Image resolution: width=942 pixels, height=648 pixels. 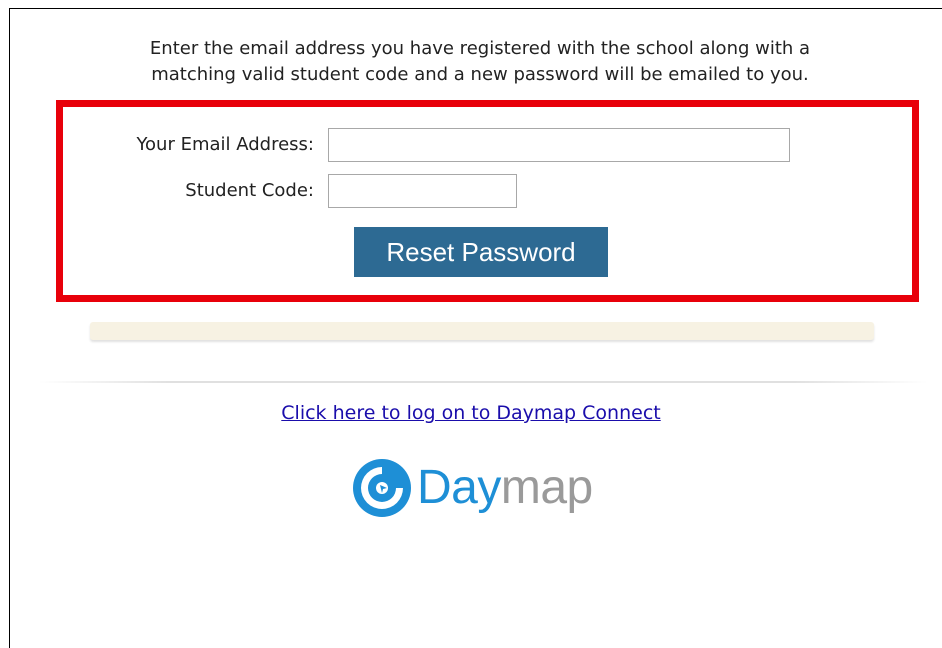 What do you see at coordinates (422, 191) in the screenshot?
I see `student-code-field` at bounding box center [422, 191].